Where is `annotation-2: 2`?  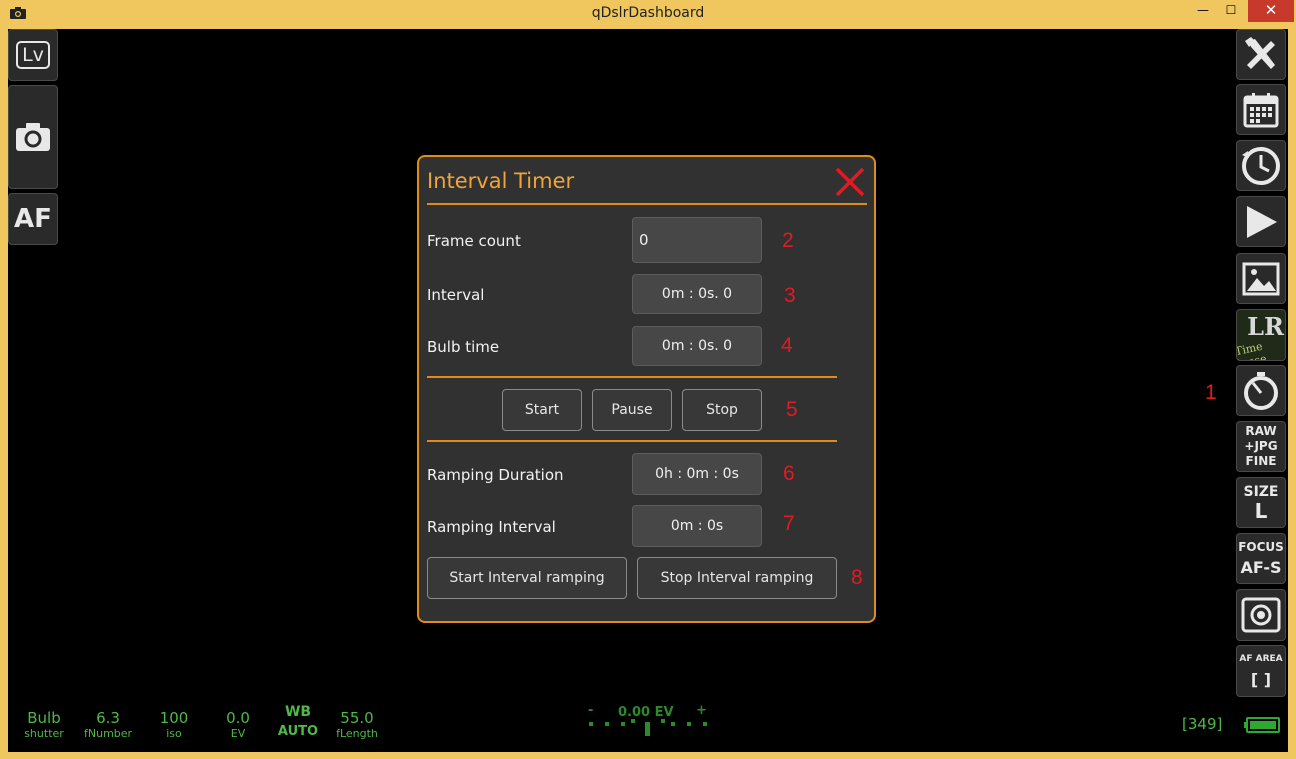 annotation-2: 2 is located at coordinates (788, 241).